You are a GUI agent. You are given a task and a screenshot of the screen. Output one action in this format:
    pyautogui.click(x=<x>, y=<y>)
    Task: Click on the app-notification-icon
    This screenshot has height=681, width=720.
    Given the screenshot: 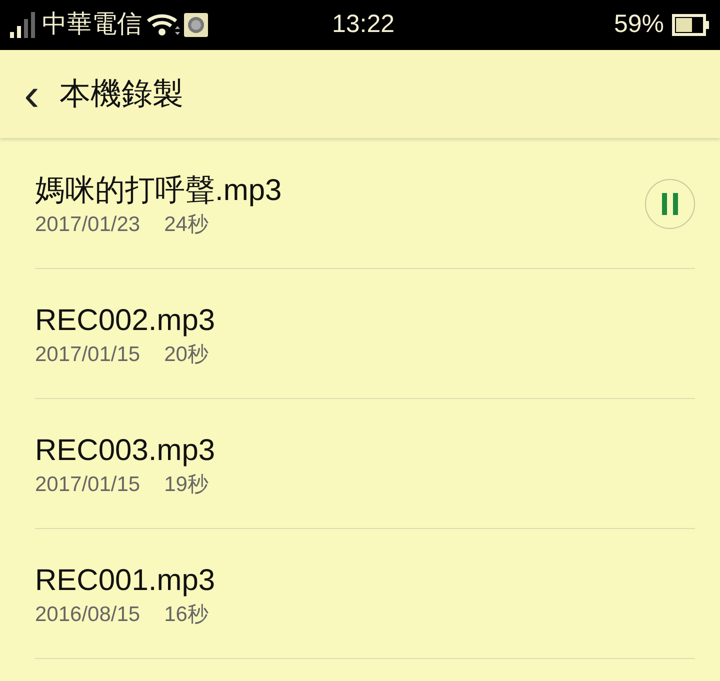 What is the action you would take?
    pyautogui.click(x=196, y=25)
    